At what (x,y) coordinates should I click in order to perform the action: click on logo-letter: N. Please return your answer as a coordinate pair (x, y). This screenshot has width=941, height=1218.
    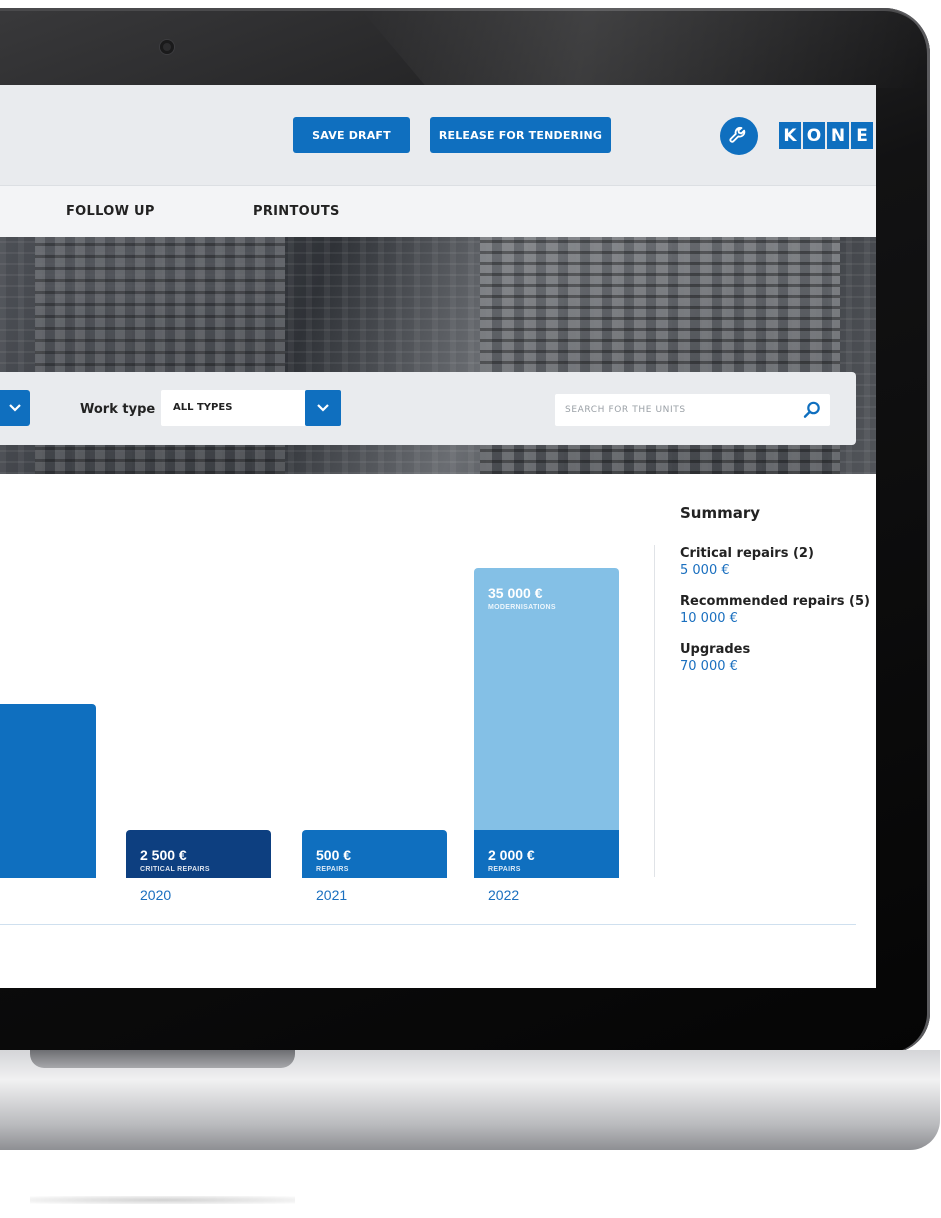
    Looking at the image, I should click on (838, 135).